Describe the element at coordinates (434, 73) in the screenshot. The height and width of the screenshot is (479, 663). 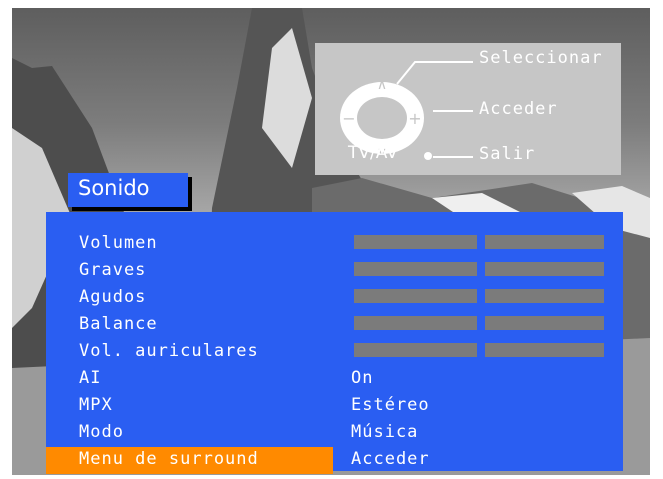
I see `select-connector` at that location.